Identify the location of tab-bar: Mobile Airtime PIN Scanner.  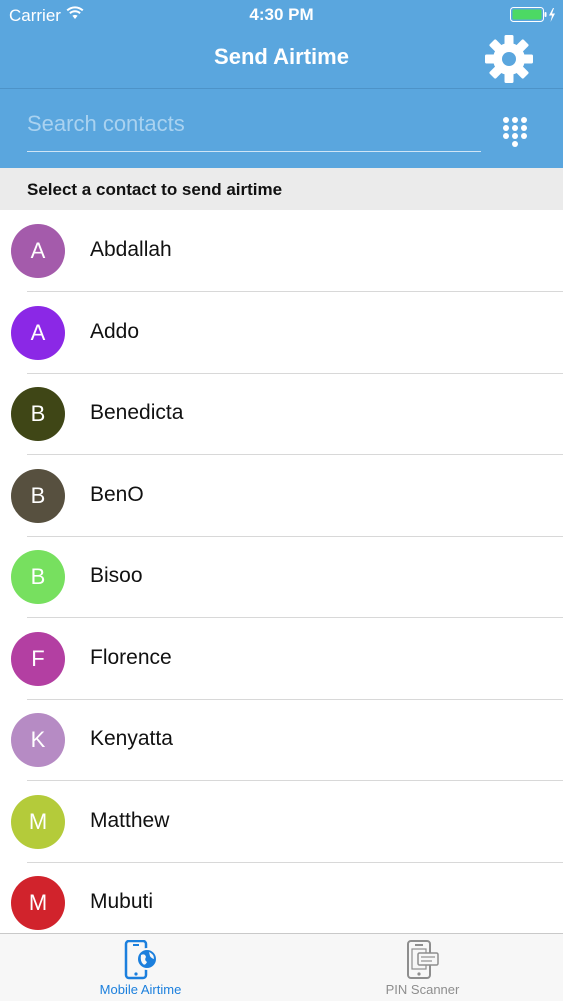
(281, 967).